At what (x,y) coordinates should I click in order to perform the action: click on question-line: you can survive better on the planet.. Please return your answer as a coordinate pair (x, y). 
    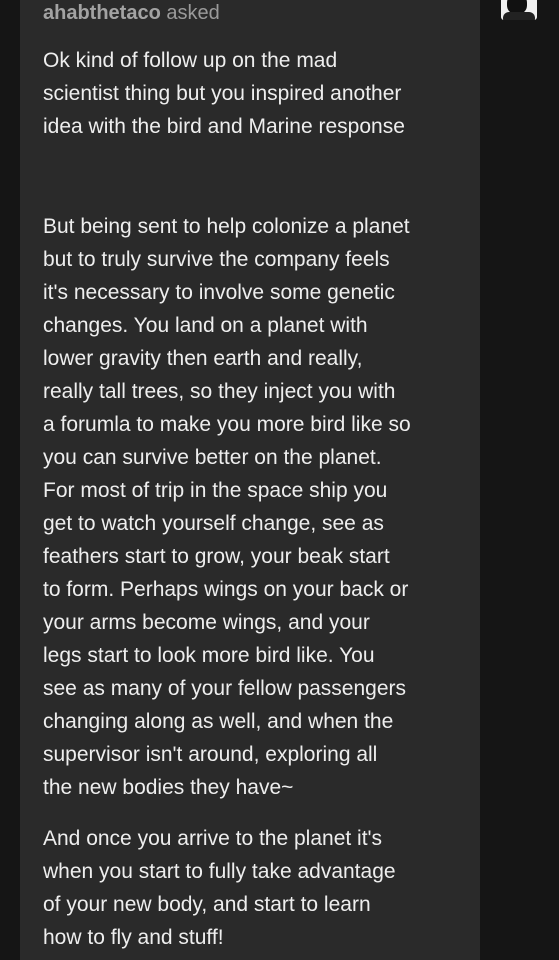
    Looking at the image, I should click on (212, 457).